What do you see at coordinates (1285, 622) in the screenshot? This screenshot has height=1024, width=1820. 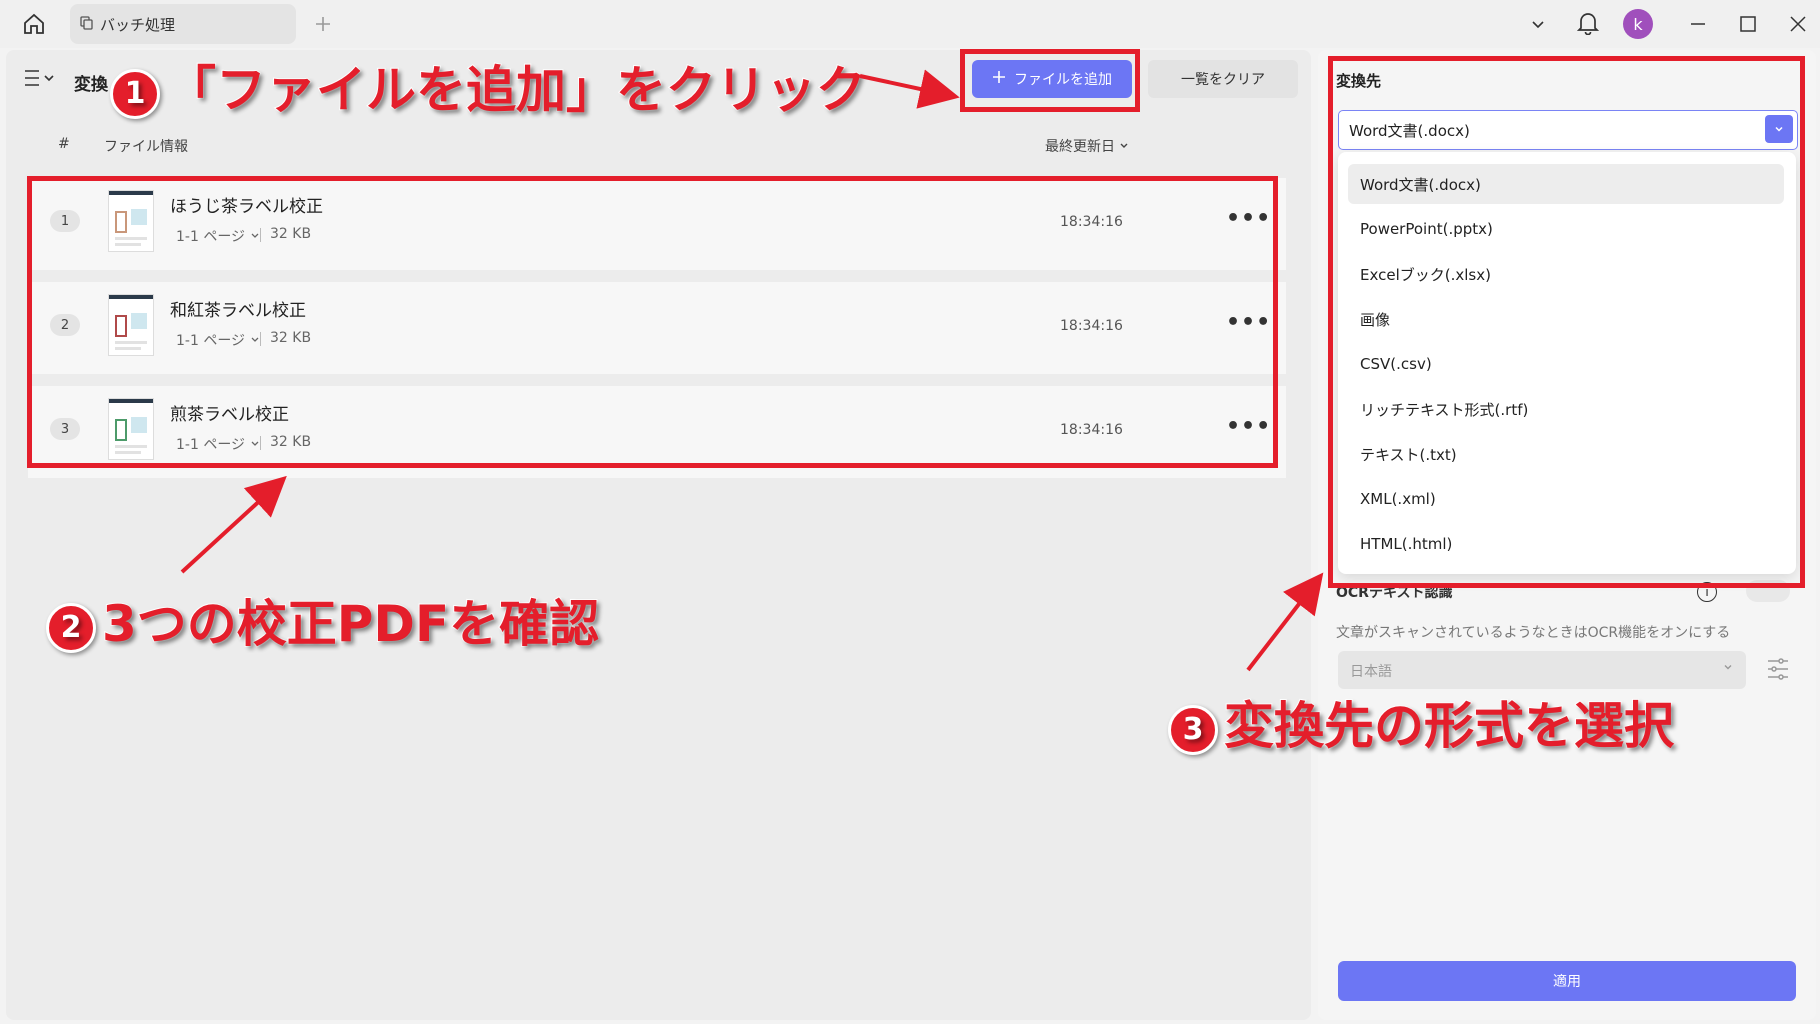 I see `annotation-arrow-step3` at bounding box center [1285, 622].